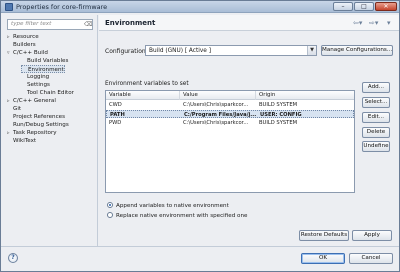 The width and height of the screenshot is (400, 272). I want to click on radio-unselected-indicator, so click(110, 215).